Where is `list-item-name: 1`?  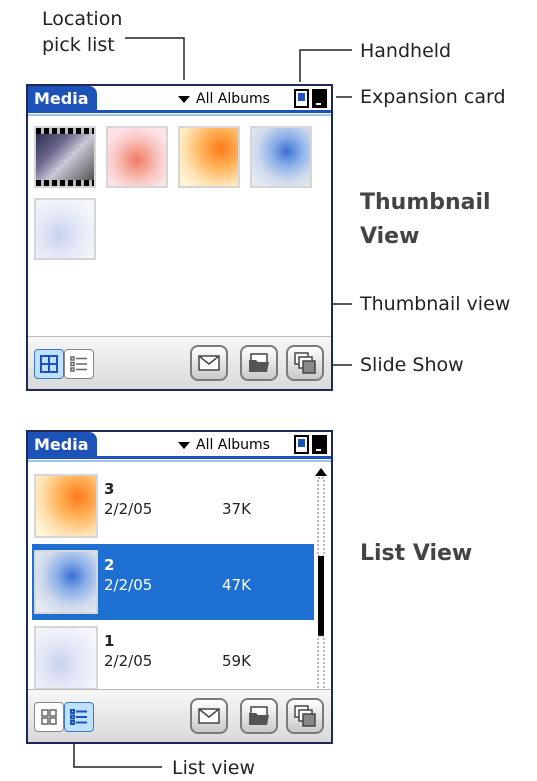 list-item-name: 1 is located at coordinates (109, 641).